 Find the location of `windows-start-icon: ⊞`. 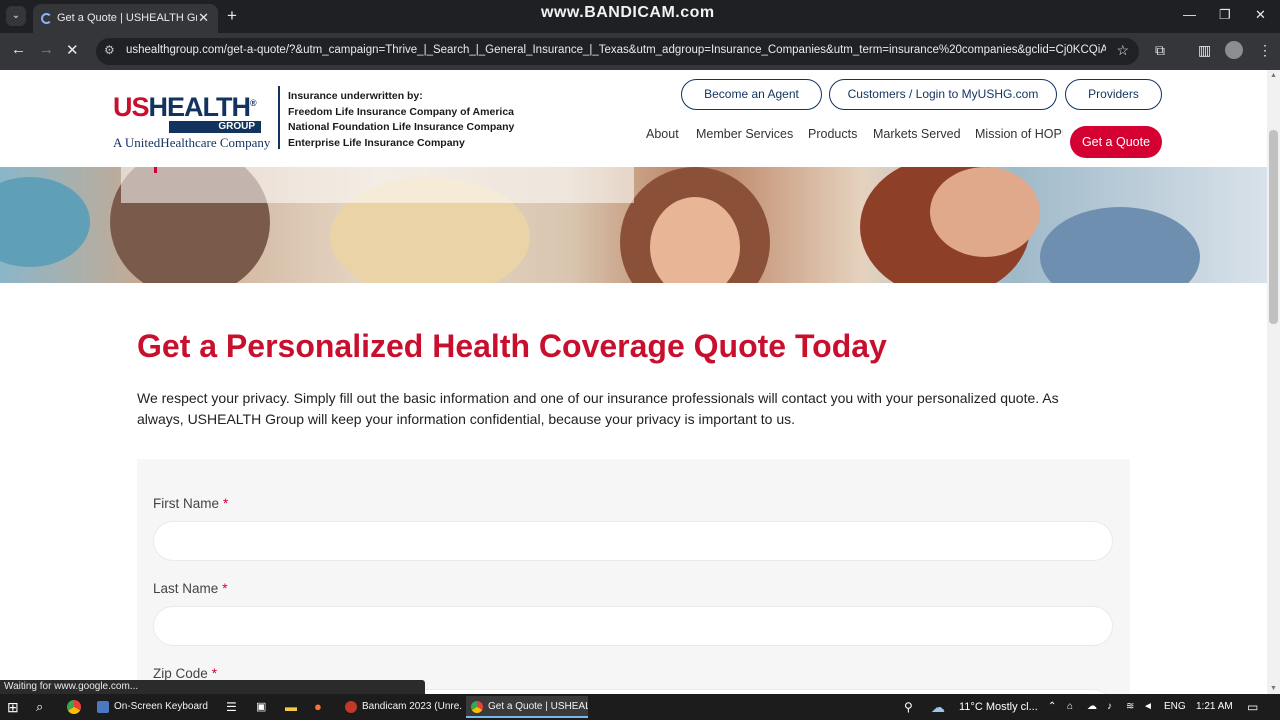

windows-start-icon: ⊞ is located at coordinates (13, 707).